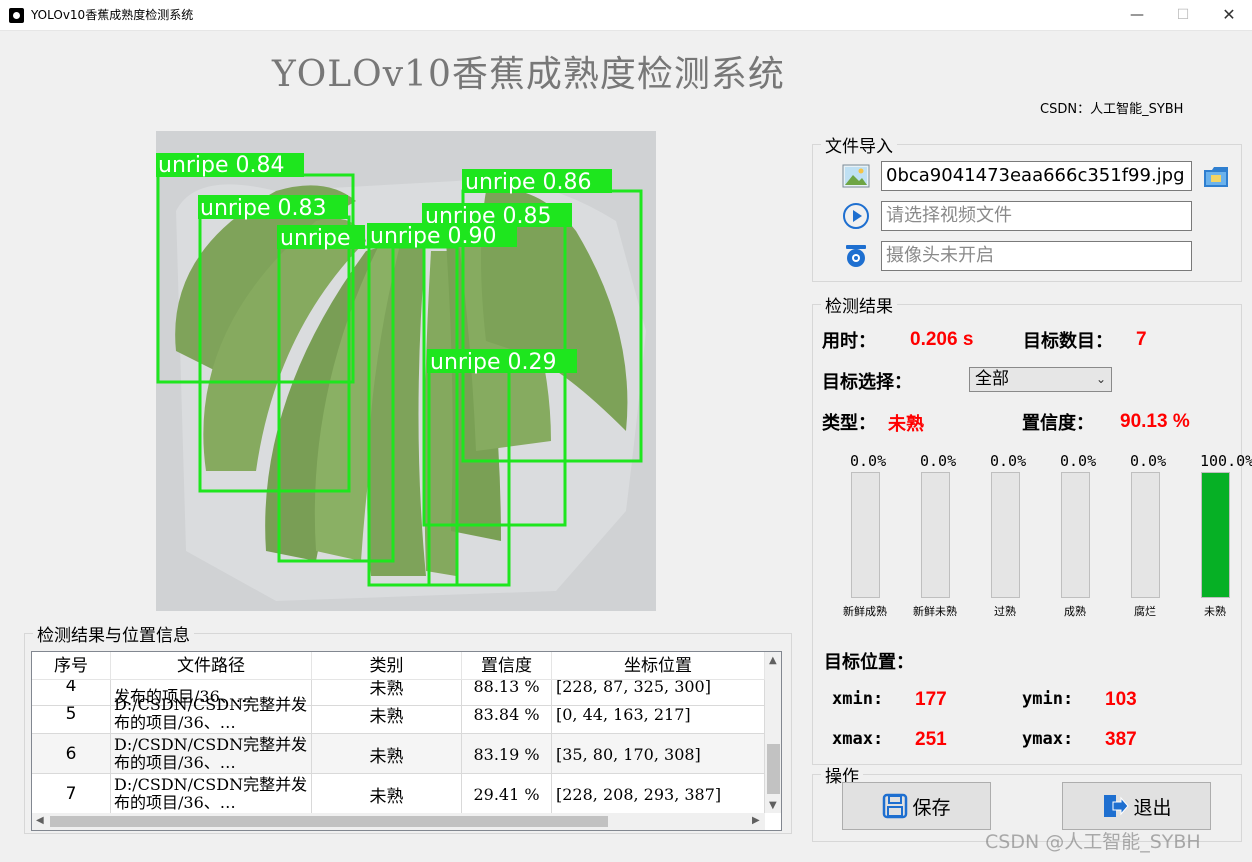 This screenshot has height=862, width=1252. Describe the element at coordinates (1048, 739) in the screenshot. I see `ymax-label: ymax:` at that location.